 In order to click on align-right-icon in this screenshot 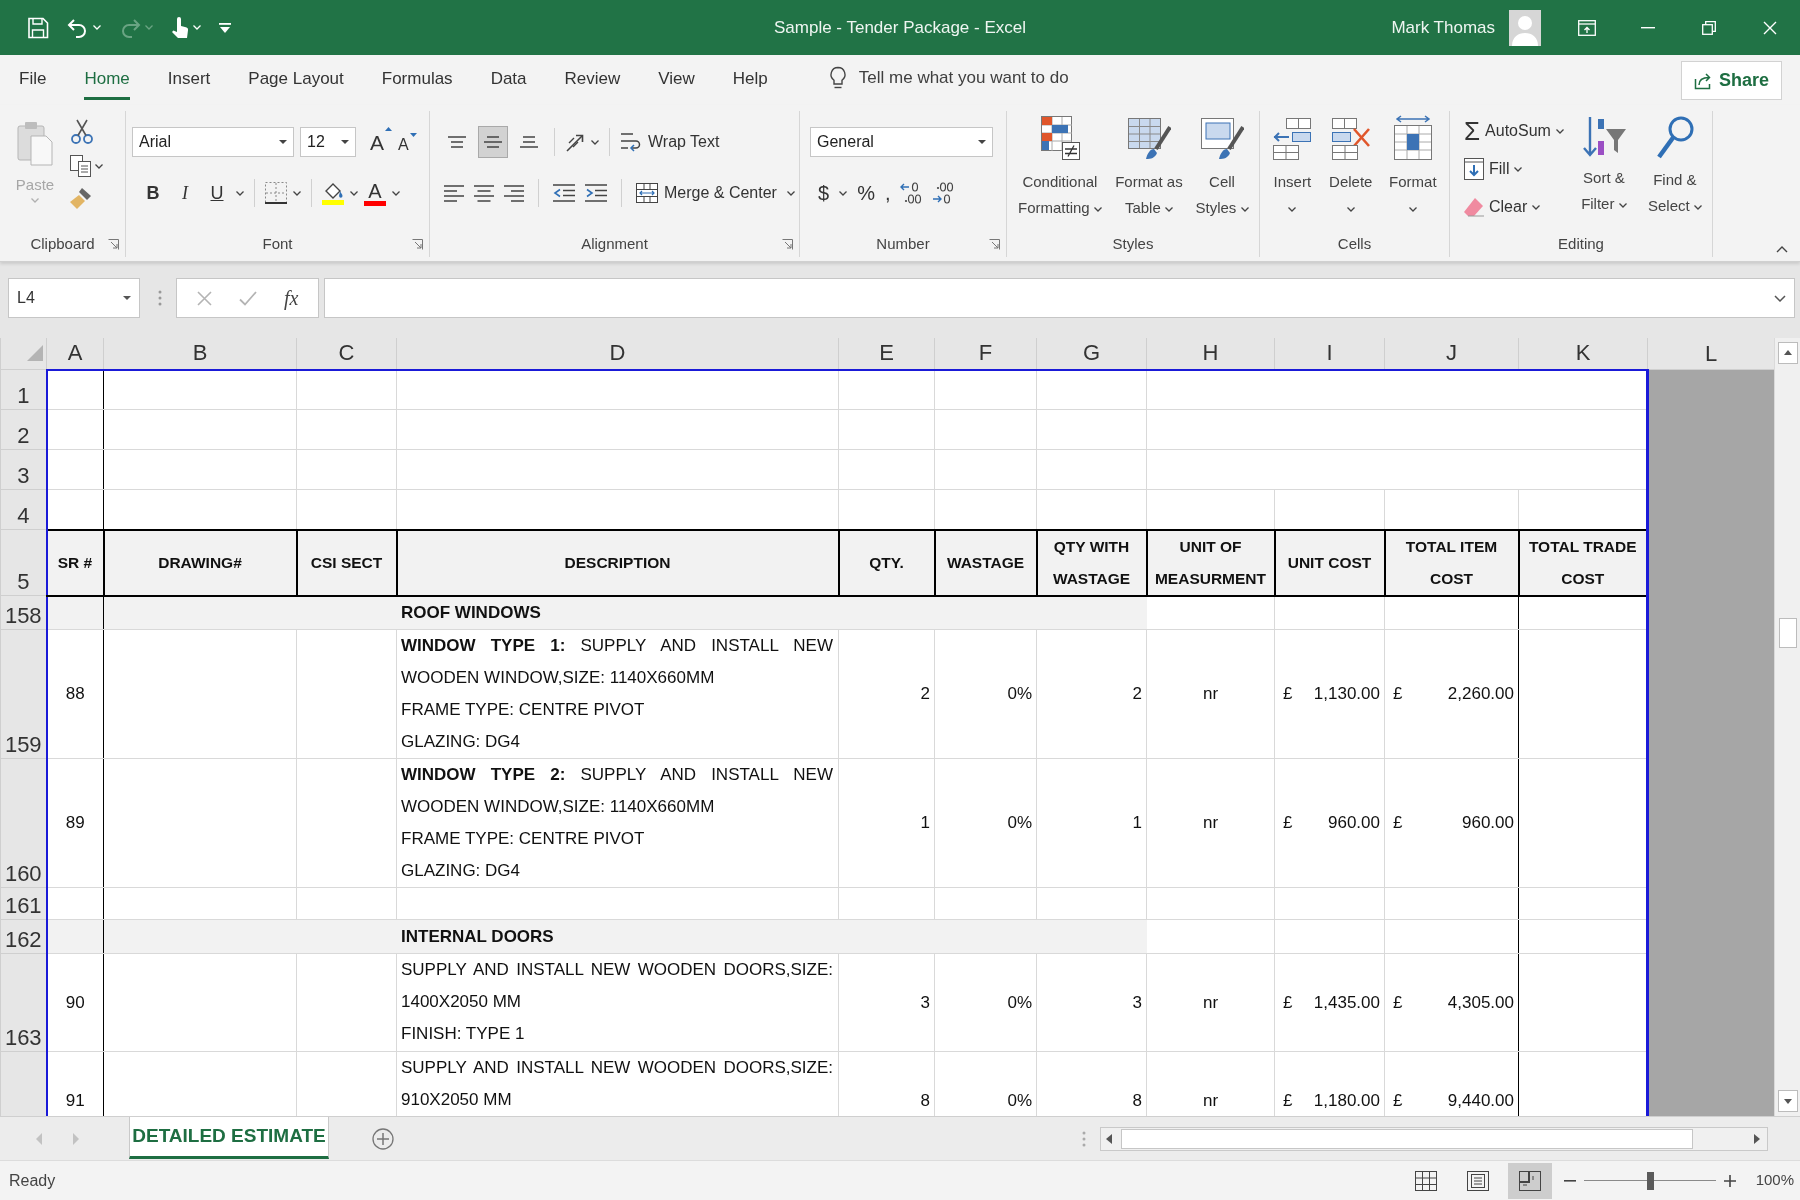, I will do `click(514, 193)`.